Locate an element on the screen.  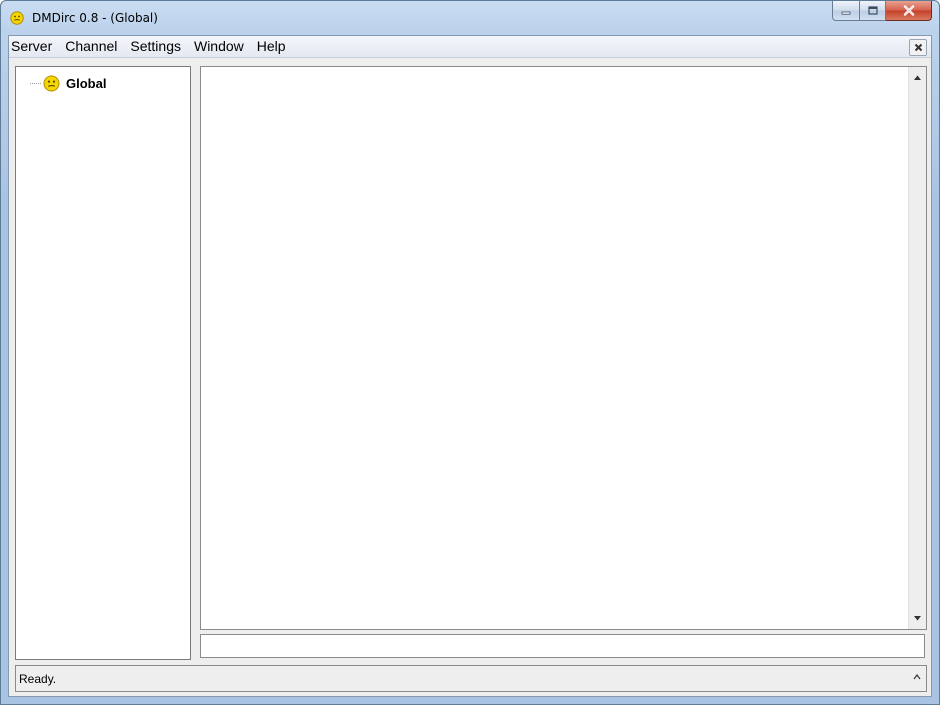
close-button is located at coordinates (909, 11).